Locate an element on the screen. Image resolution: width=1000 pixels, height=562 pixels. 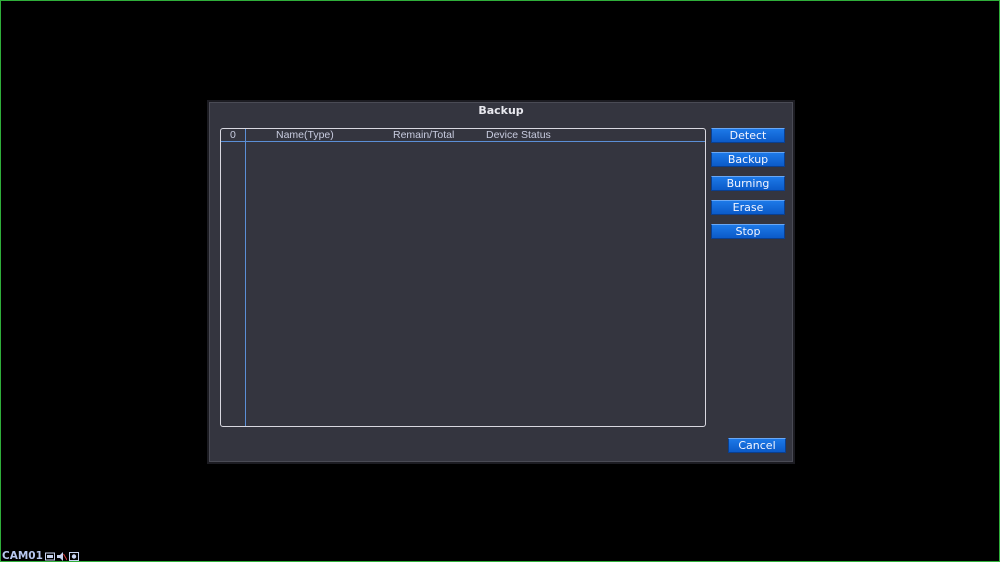
dialog-title: Backup is located at coordinates (501, 110).